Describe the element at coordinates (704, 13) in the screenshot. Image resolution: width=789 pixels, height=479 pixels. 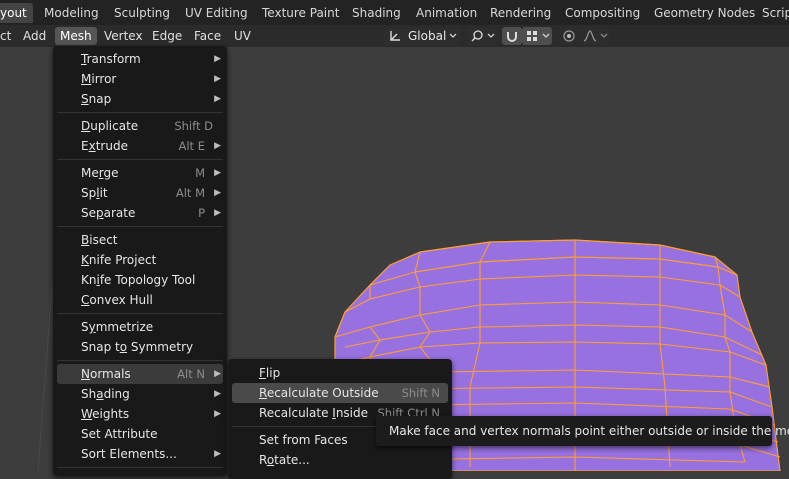
I see `tab-geometry-nodes: Geometry Nodes` at that location.